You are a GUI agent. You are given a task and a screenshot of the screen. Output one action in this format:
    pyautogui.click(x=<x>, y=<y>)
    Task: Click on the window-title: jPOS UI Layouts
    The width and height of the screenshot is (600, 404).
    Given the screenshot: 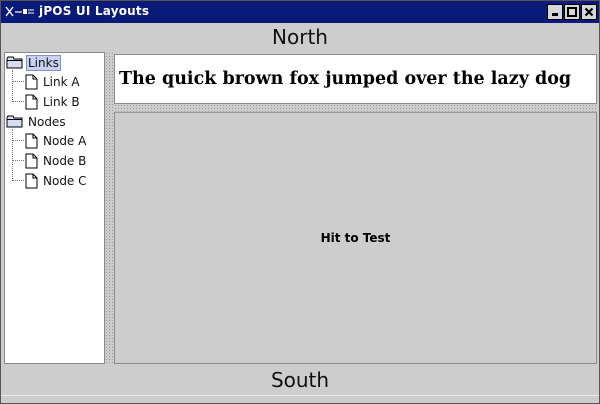 What is the action you would take?
    pyautogui.click(x=94, y=11)
    